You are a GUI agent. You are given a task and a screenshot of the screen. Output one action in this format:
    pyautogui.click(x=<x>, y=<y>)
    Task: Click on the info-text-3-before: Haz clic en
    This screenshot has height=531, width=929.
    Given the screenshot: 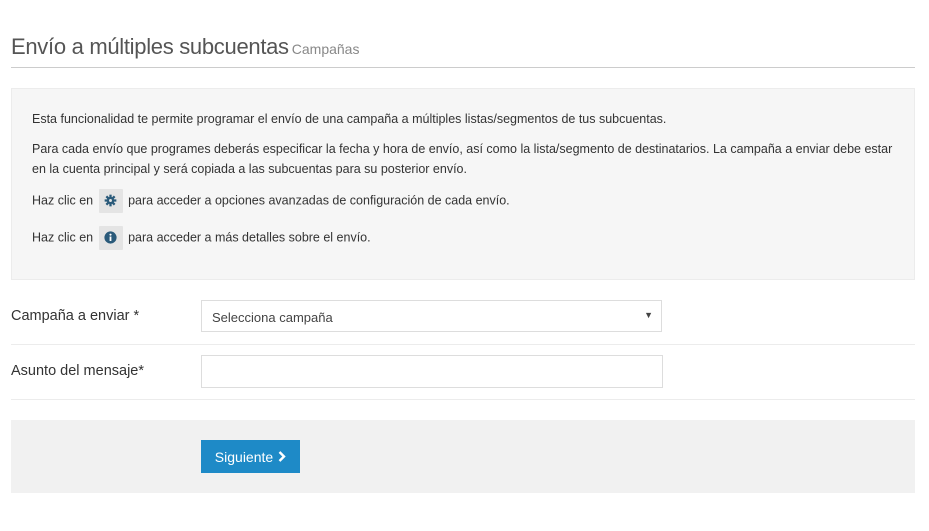 What is the action you would take?
    pyautogui.click(x=63, y=200)
    